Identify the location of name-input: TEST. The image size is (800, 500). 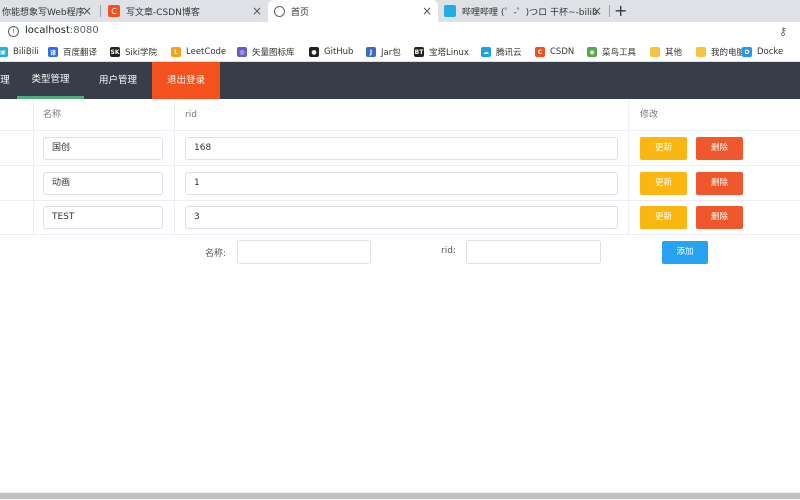
(103, 217).